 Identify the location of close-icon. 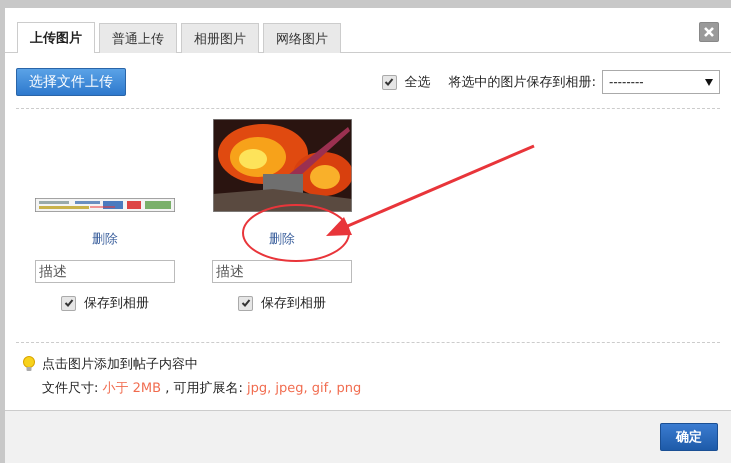
(709, 32).